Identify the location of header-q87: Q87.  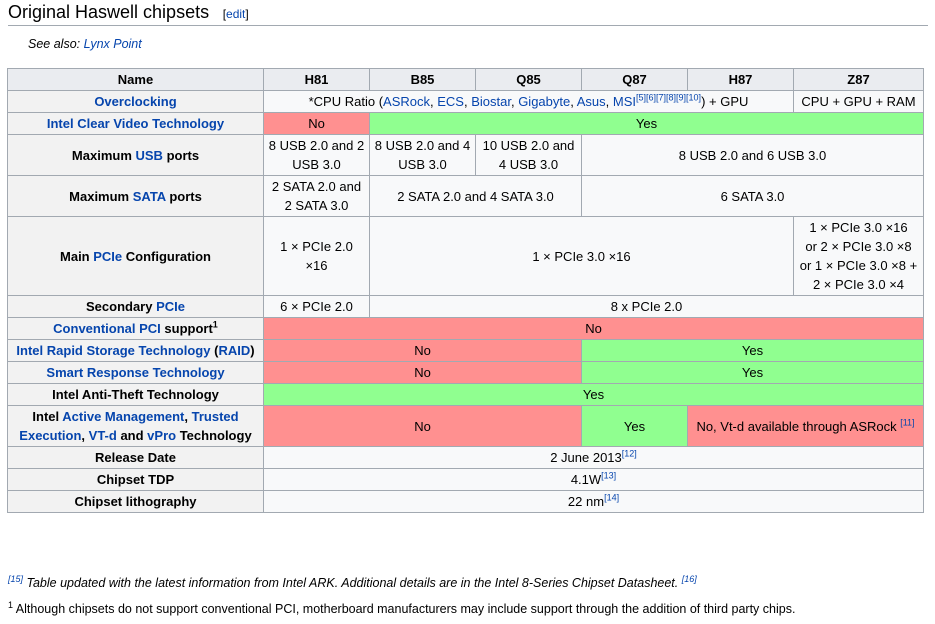
(634, 79).